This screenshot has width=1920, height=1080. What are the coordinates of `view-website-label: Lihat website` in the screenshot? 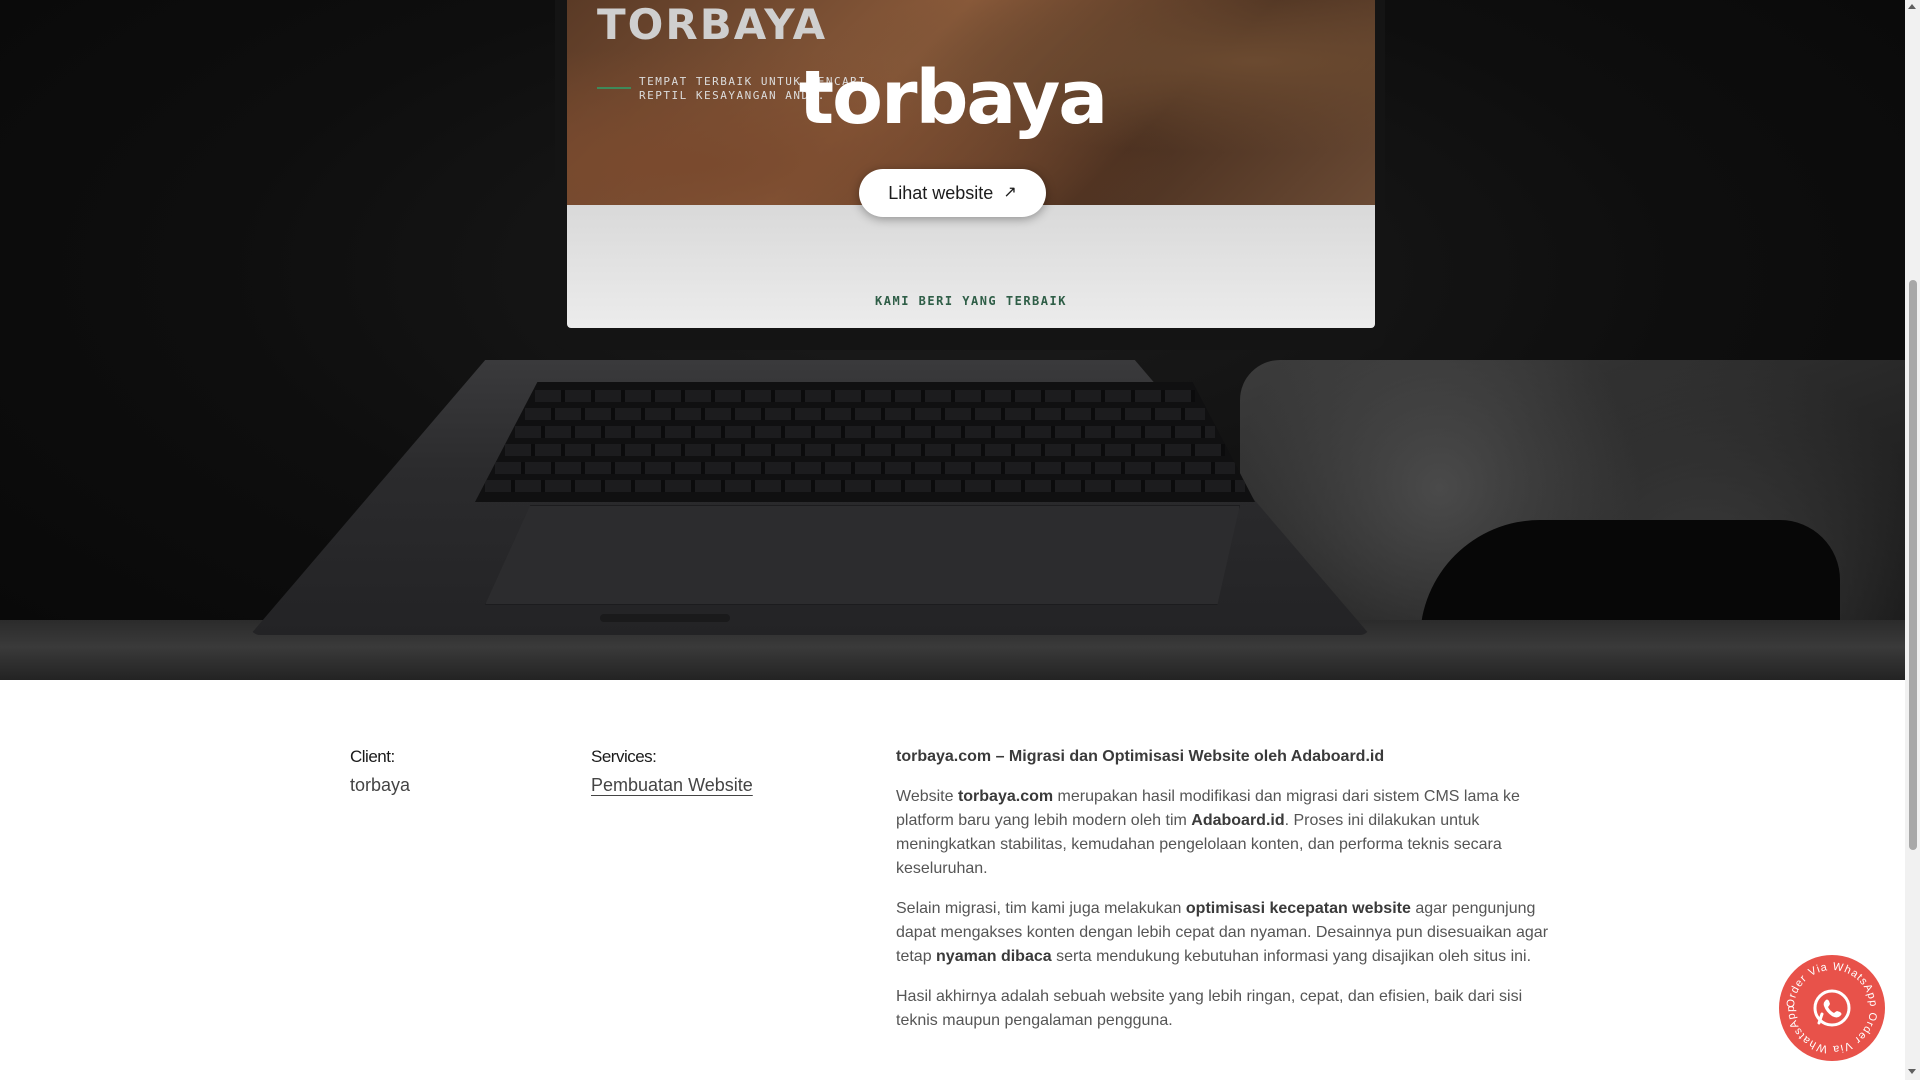 It's located at (941, 192).